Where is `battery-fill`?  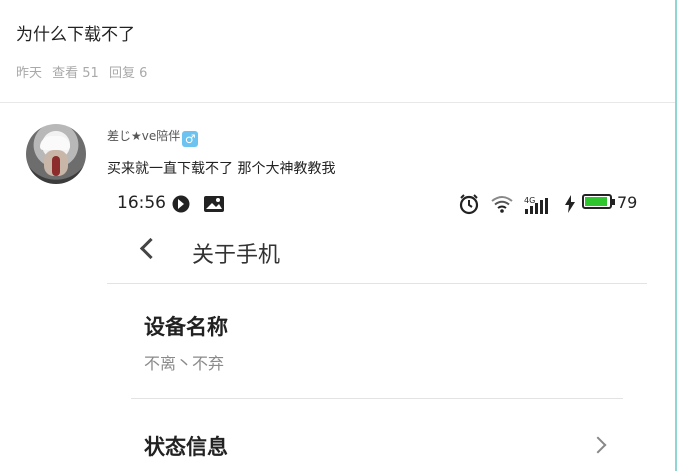 battery-fill is located at coordinates (596, 201).